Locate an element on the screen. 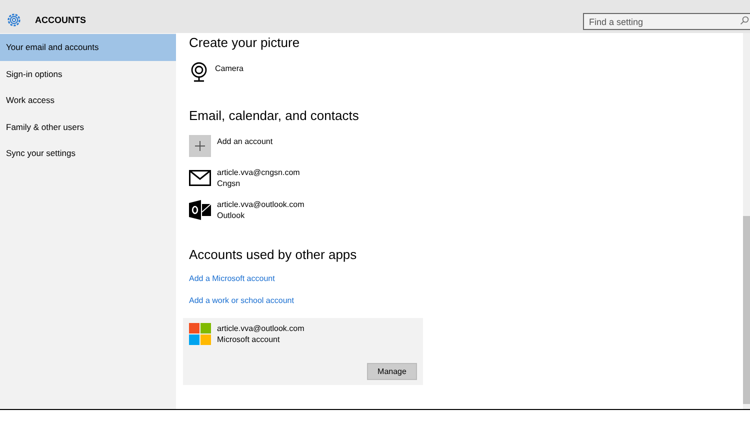 The height and width of the screenshot is (422, 750). add-account-label: Add an account is located at coordinates (245, 140).